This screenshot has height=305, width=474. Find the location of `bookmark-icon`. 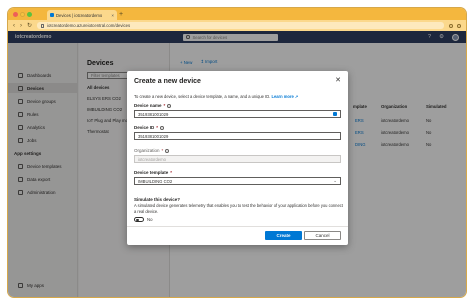

bookmark-icon is located at coordinates (451, 25).